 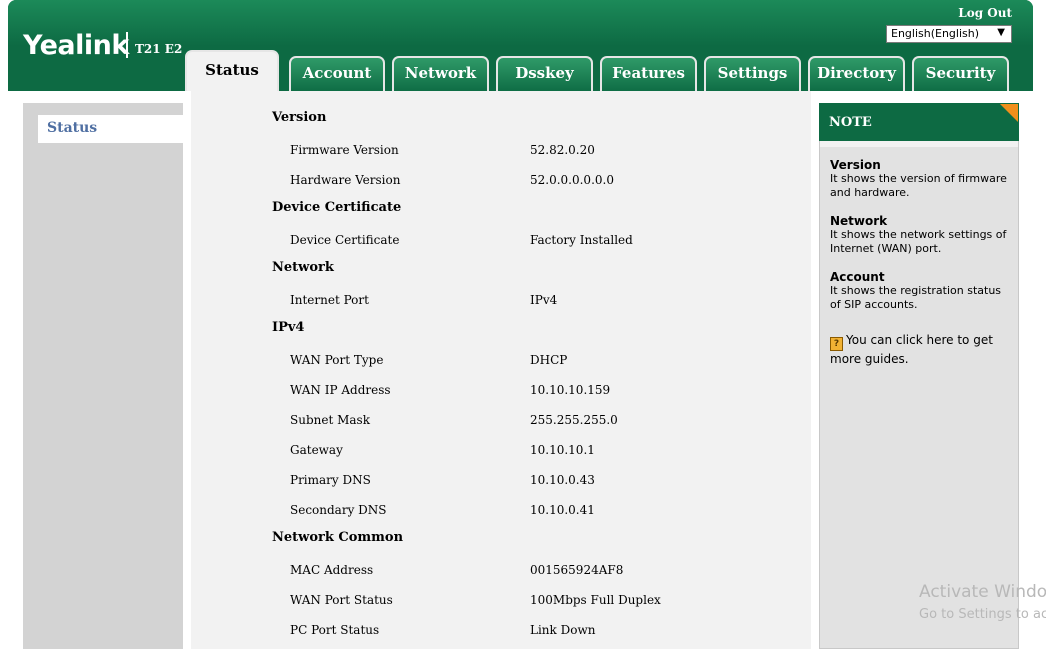 I want to click on dropdown-arrow-icon: ▼, so click(x=1001, y=32).